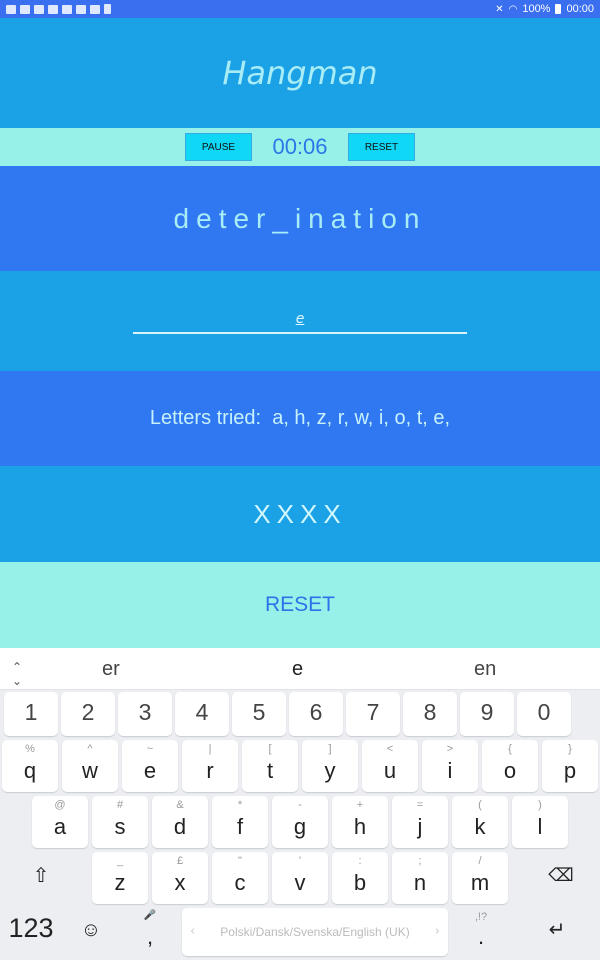 This screenshot has width=600, height=960. Describe the element at coordinates (360, 861) in the screenshot. I see `key-alt-char: :` at that location.